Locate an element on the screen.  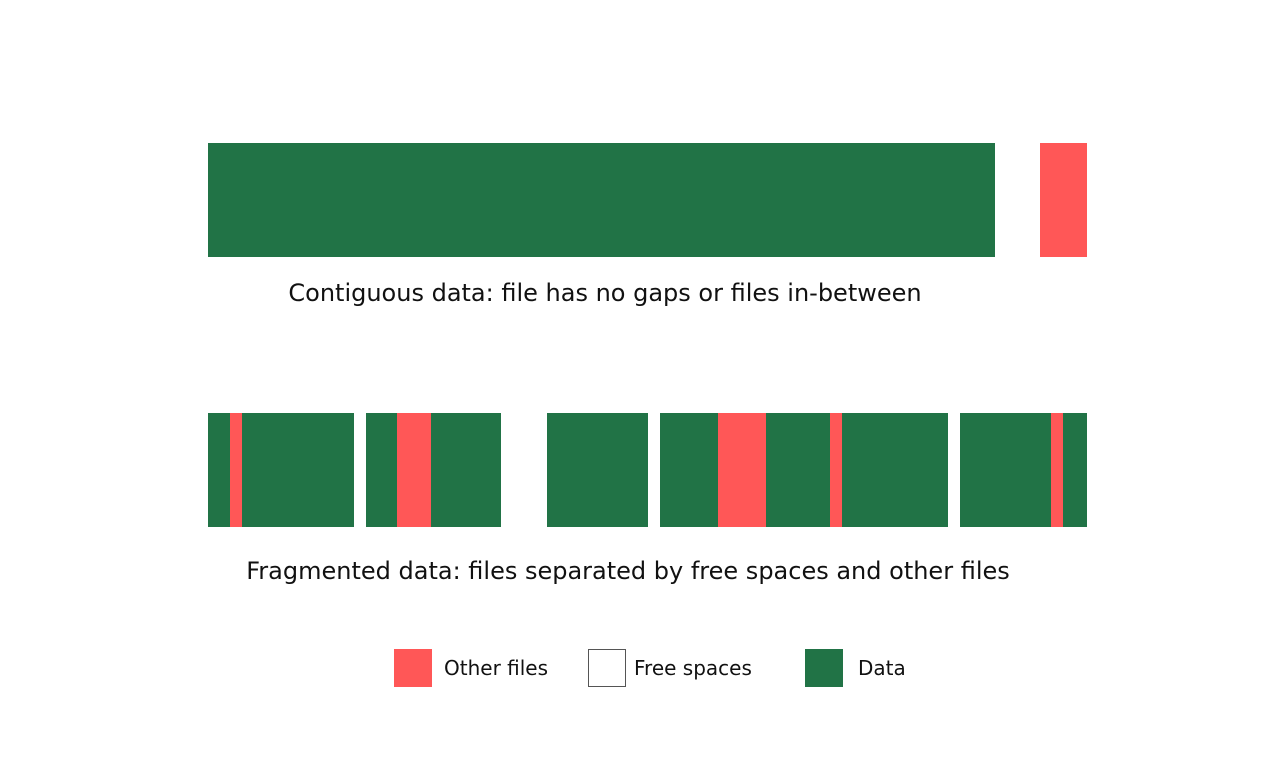
legend-swatch-data is located at coordinates (824, 668).